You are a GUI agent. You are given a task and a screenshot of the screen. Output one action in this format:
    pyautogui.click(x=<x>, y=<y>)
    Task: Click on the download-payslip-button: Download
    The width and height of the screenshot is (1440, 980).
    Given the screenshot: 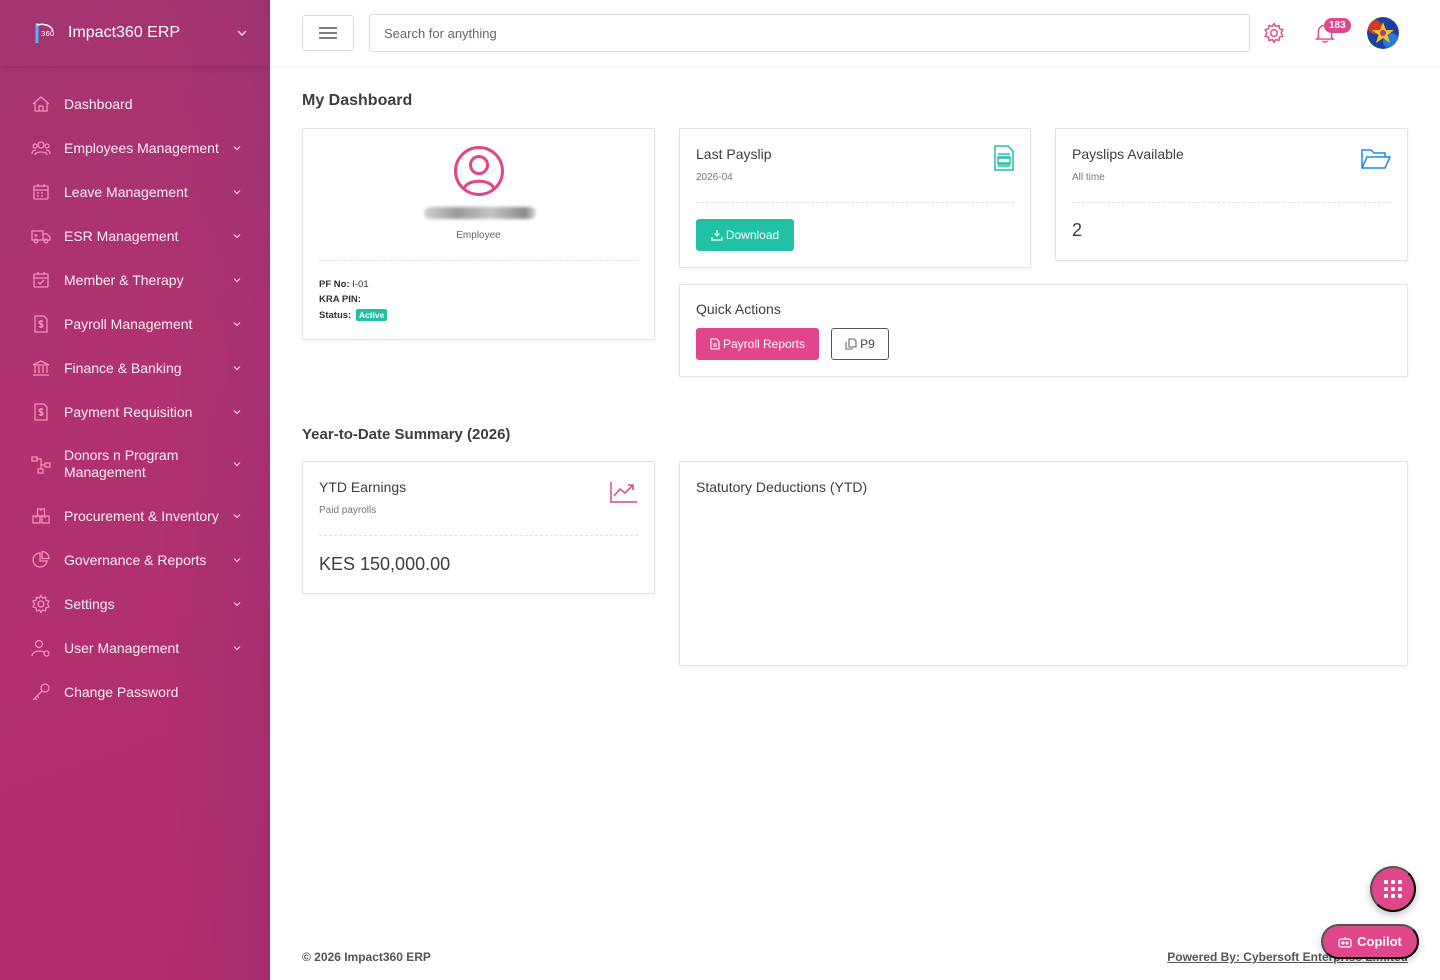 What is the action you would take?
    pyautogui.click(x=745, y=235)
    